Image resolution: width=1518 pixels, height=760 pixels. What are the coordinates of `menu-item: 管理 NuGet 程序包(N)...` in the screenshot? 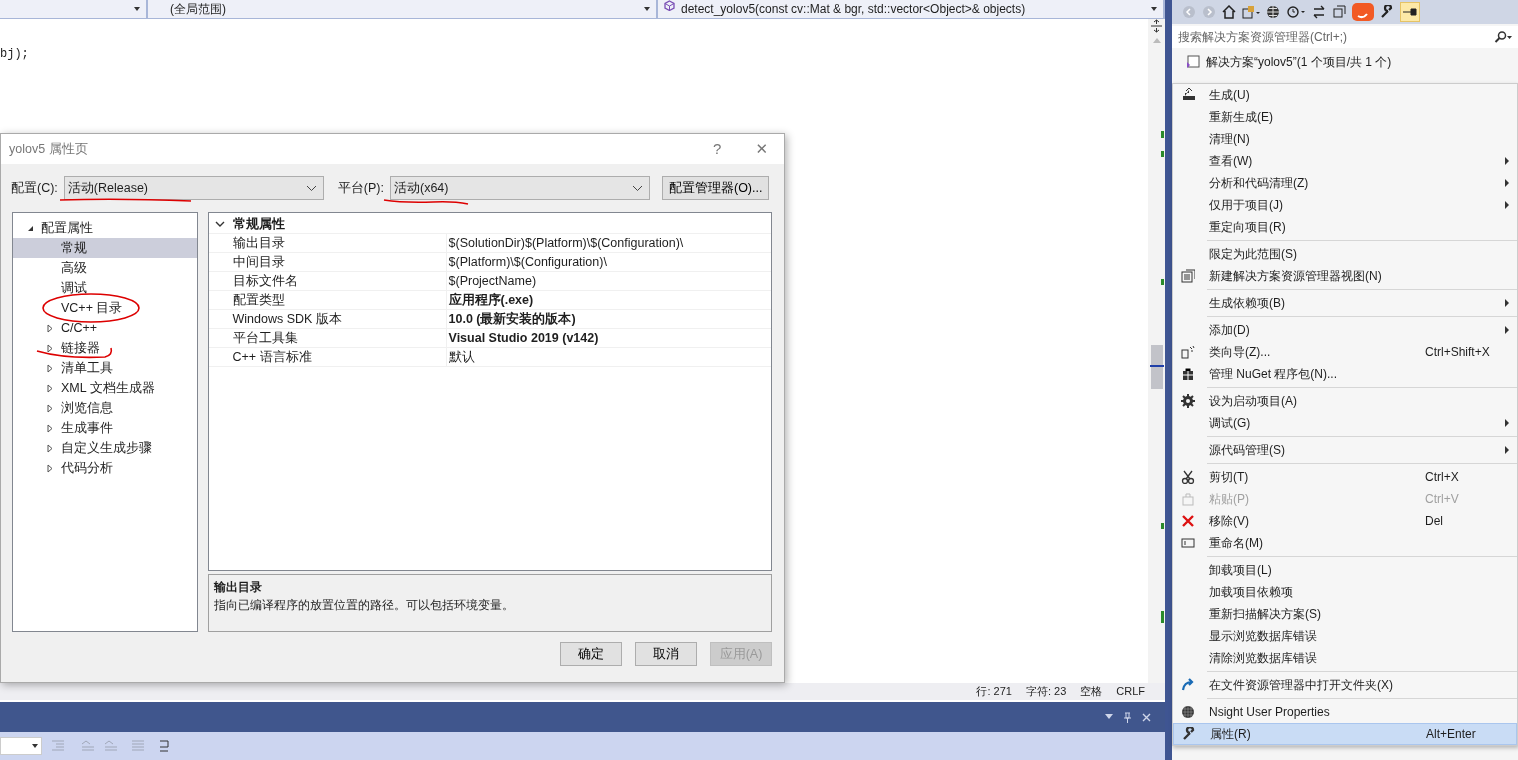 It's located at (1345, 374).